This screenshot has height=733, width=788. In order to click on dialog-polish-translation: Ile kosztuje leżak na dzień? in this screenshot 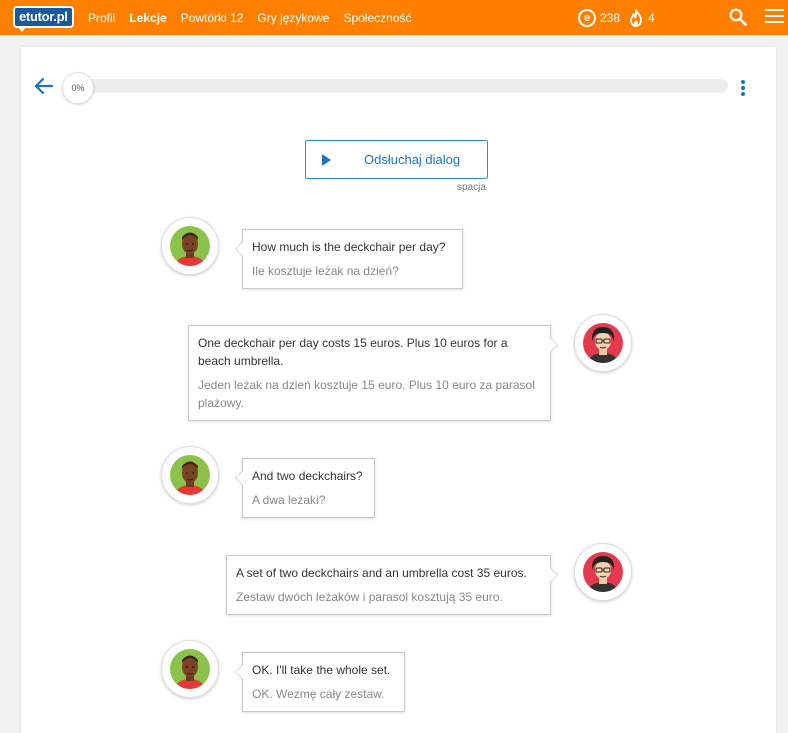, I will do `click(325, 271)`.